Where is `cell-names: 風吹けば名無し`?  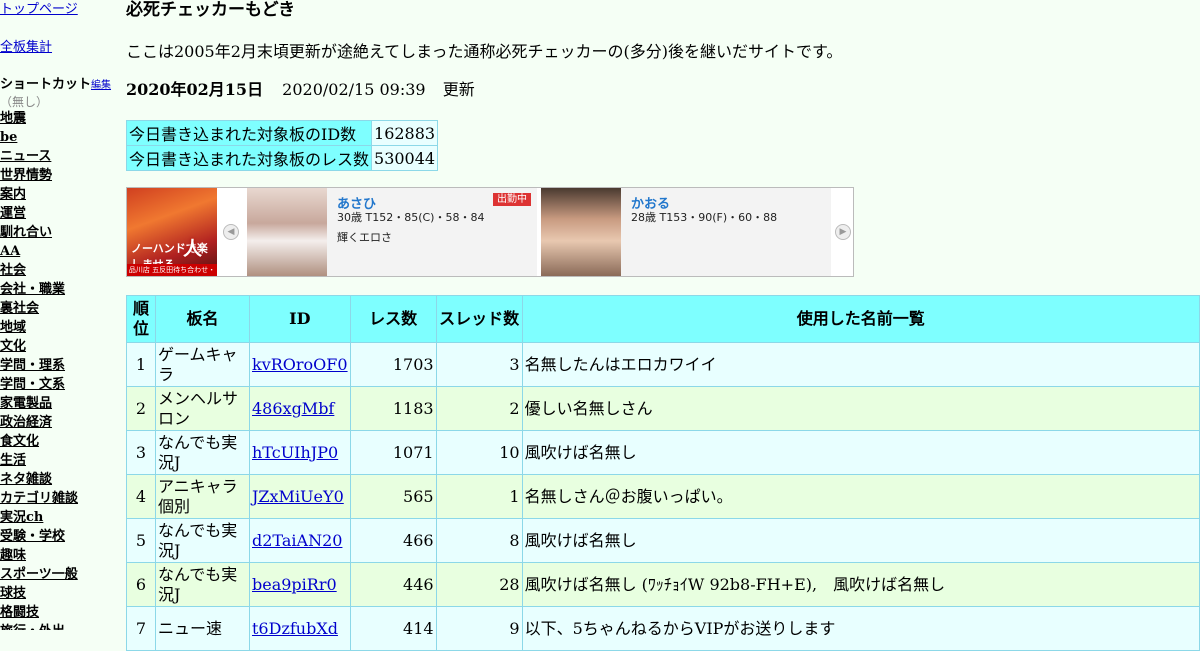 cell-names: 風吹けば名無し is located at coordinates (860, 452).